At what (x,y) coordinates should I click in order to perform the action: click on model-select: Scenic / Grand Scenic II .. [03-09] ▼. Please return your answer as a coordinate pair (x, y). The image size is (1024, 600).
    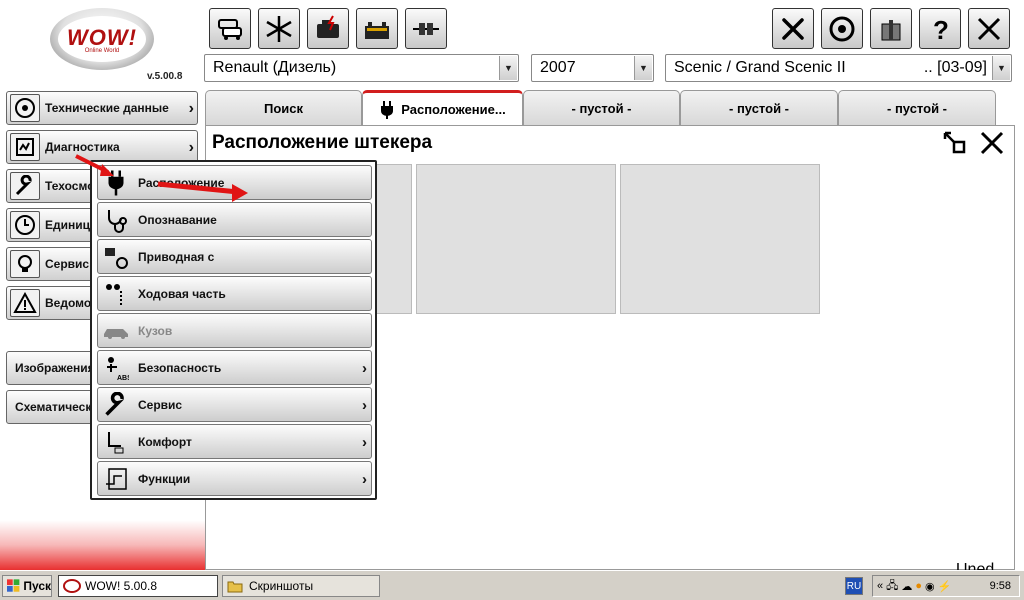
    Looking at the image, I should click on (838, 68).